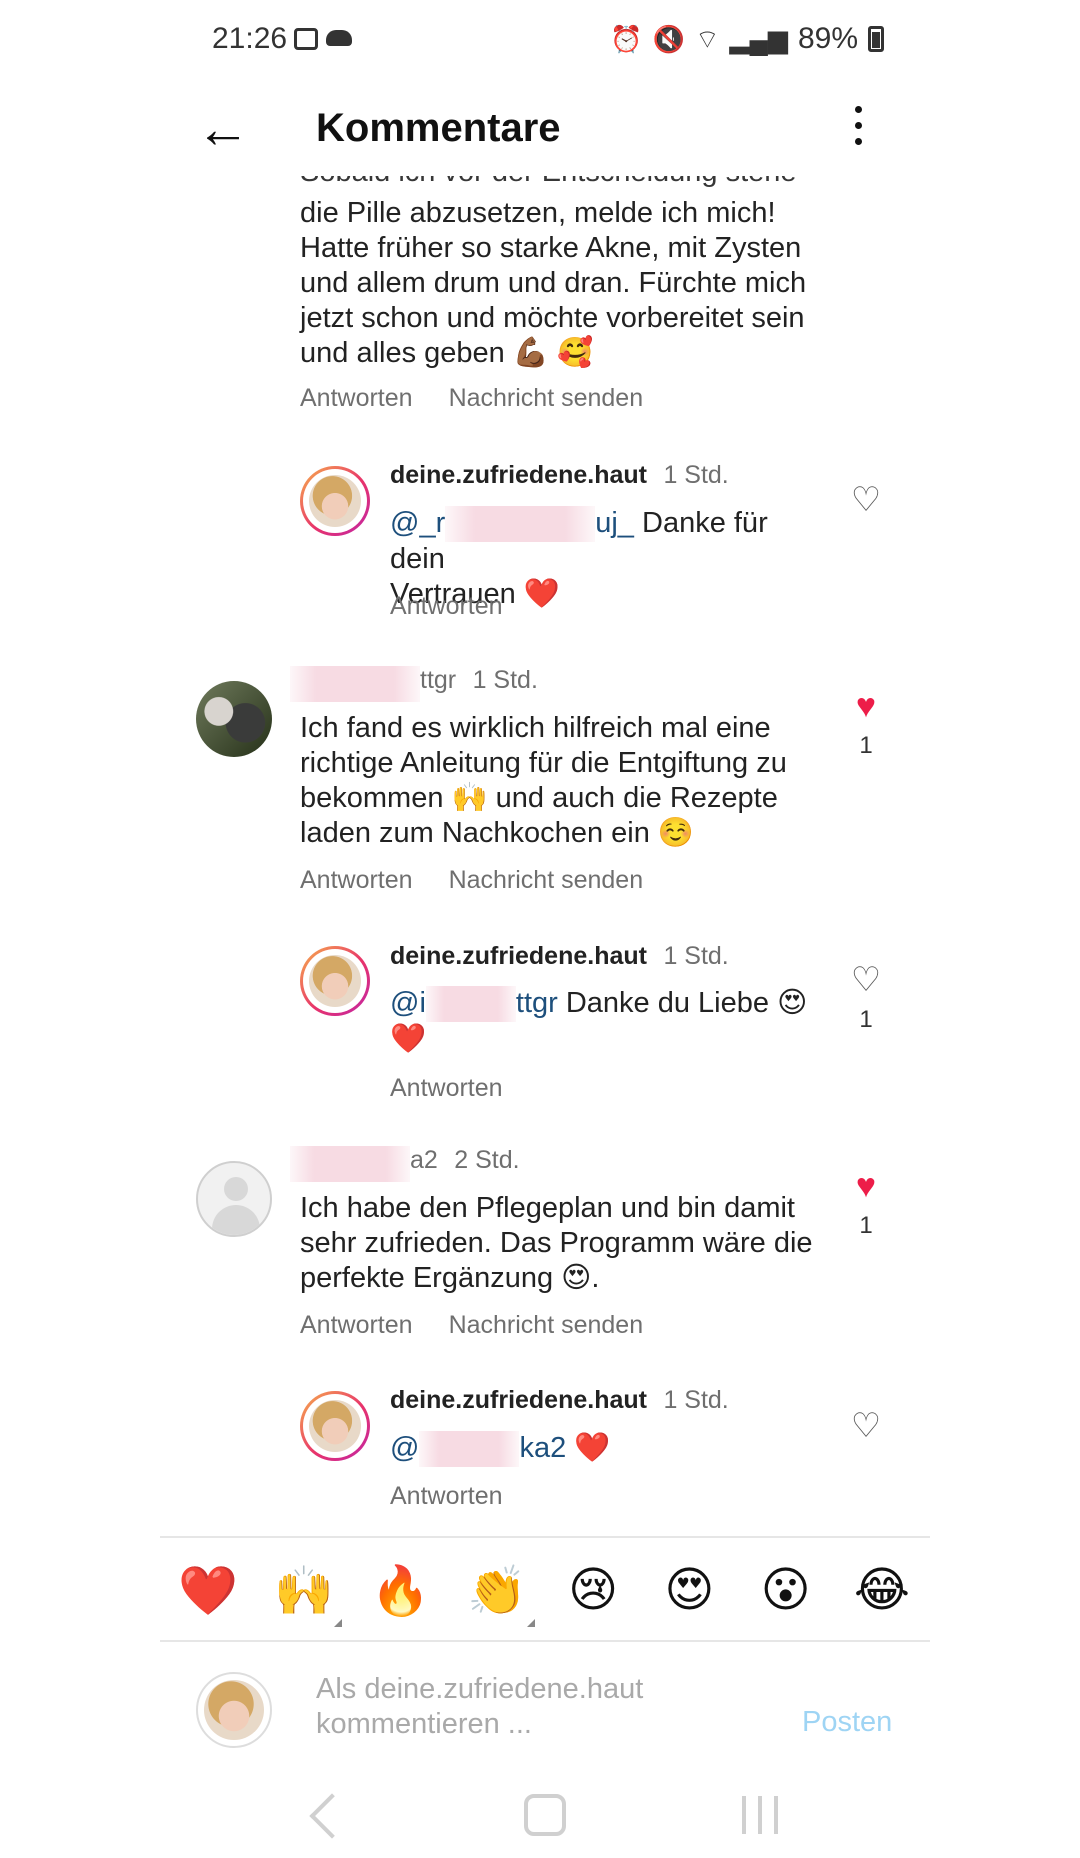 This screenshot has height=1858, width=1080. I want to click on mute-icon: 🔇, so click(669, 38).